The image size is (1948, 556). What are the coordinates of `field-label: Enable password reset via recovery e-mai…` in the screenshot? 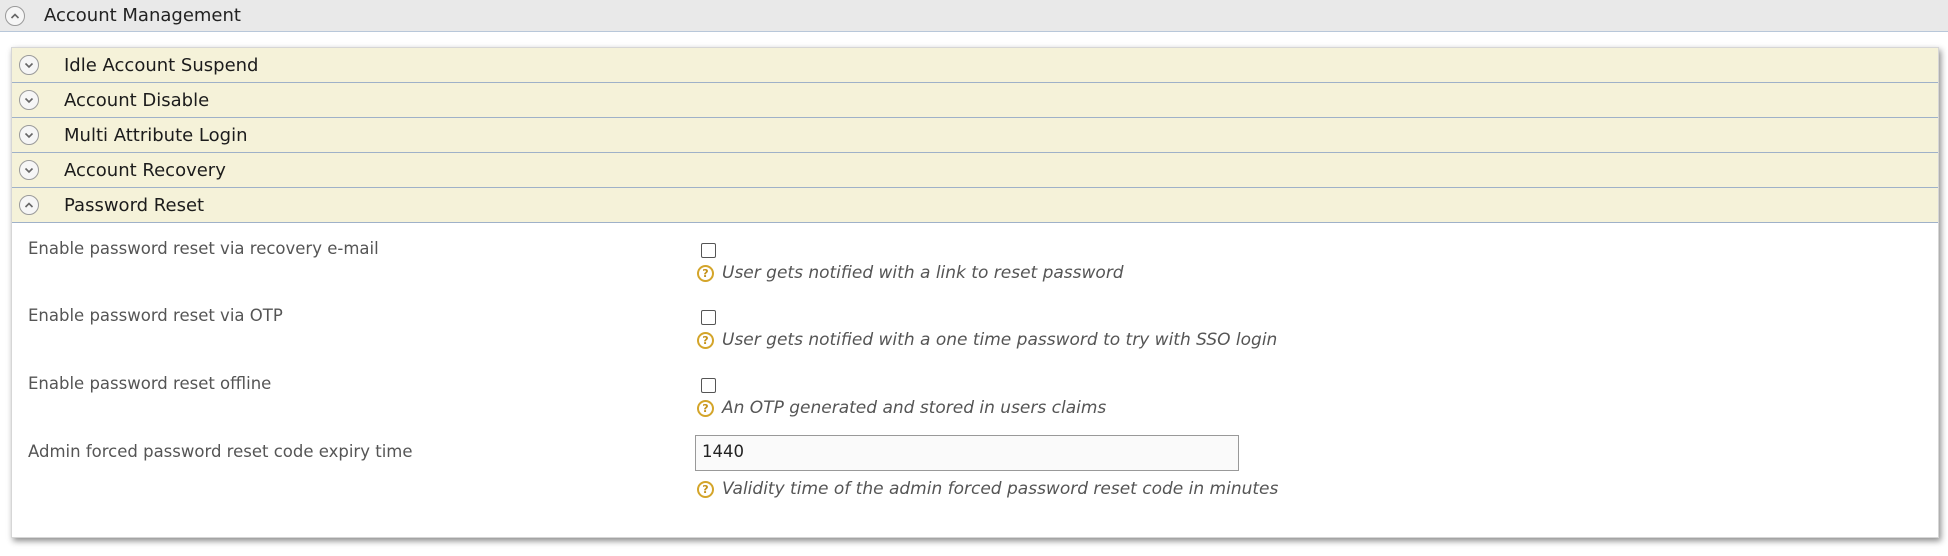 It's located at (203, 248).